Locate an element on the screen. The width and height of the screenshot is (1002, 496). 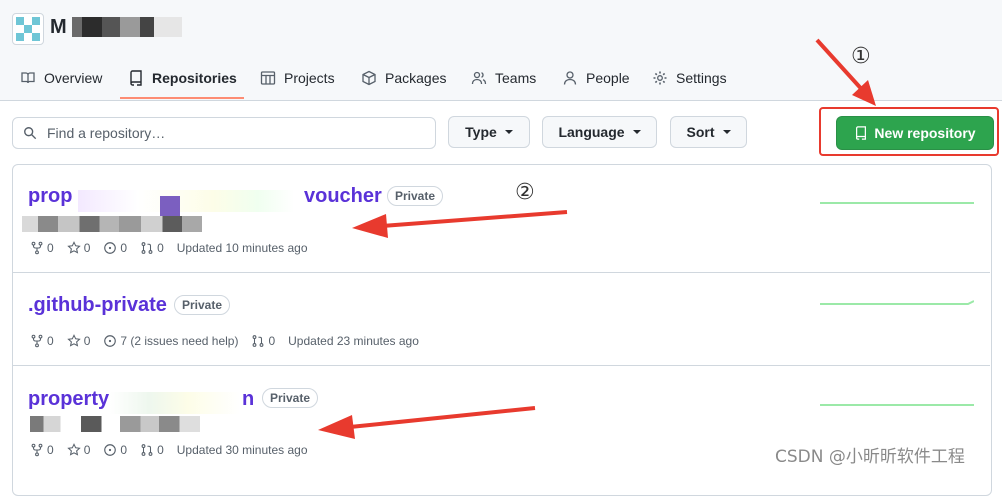
watermark: CSDN @小昕昕软件工程 is located at coordinates (870, 457).